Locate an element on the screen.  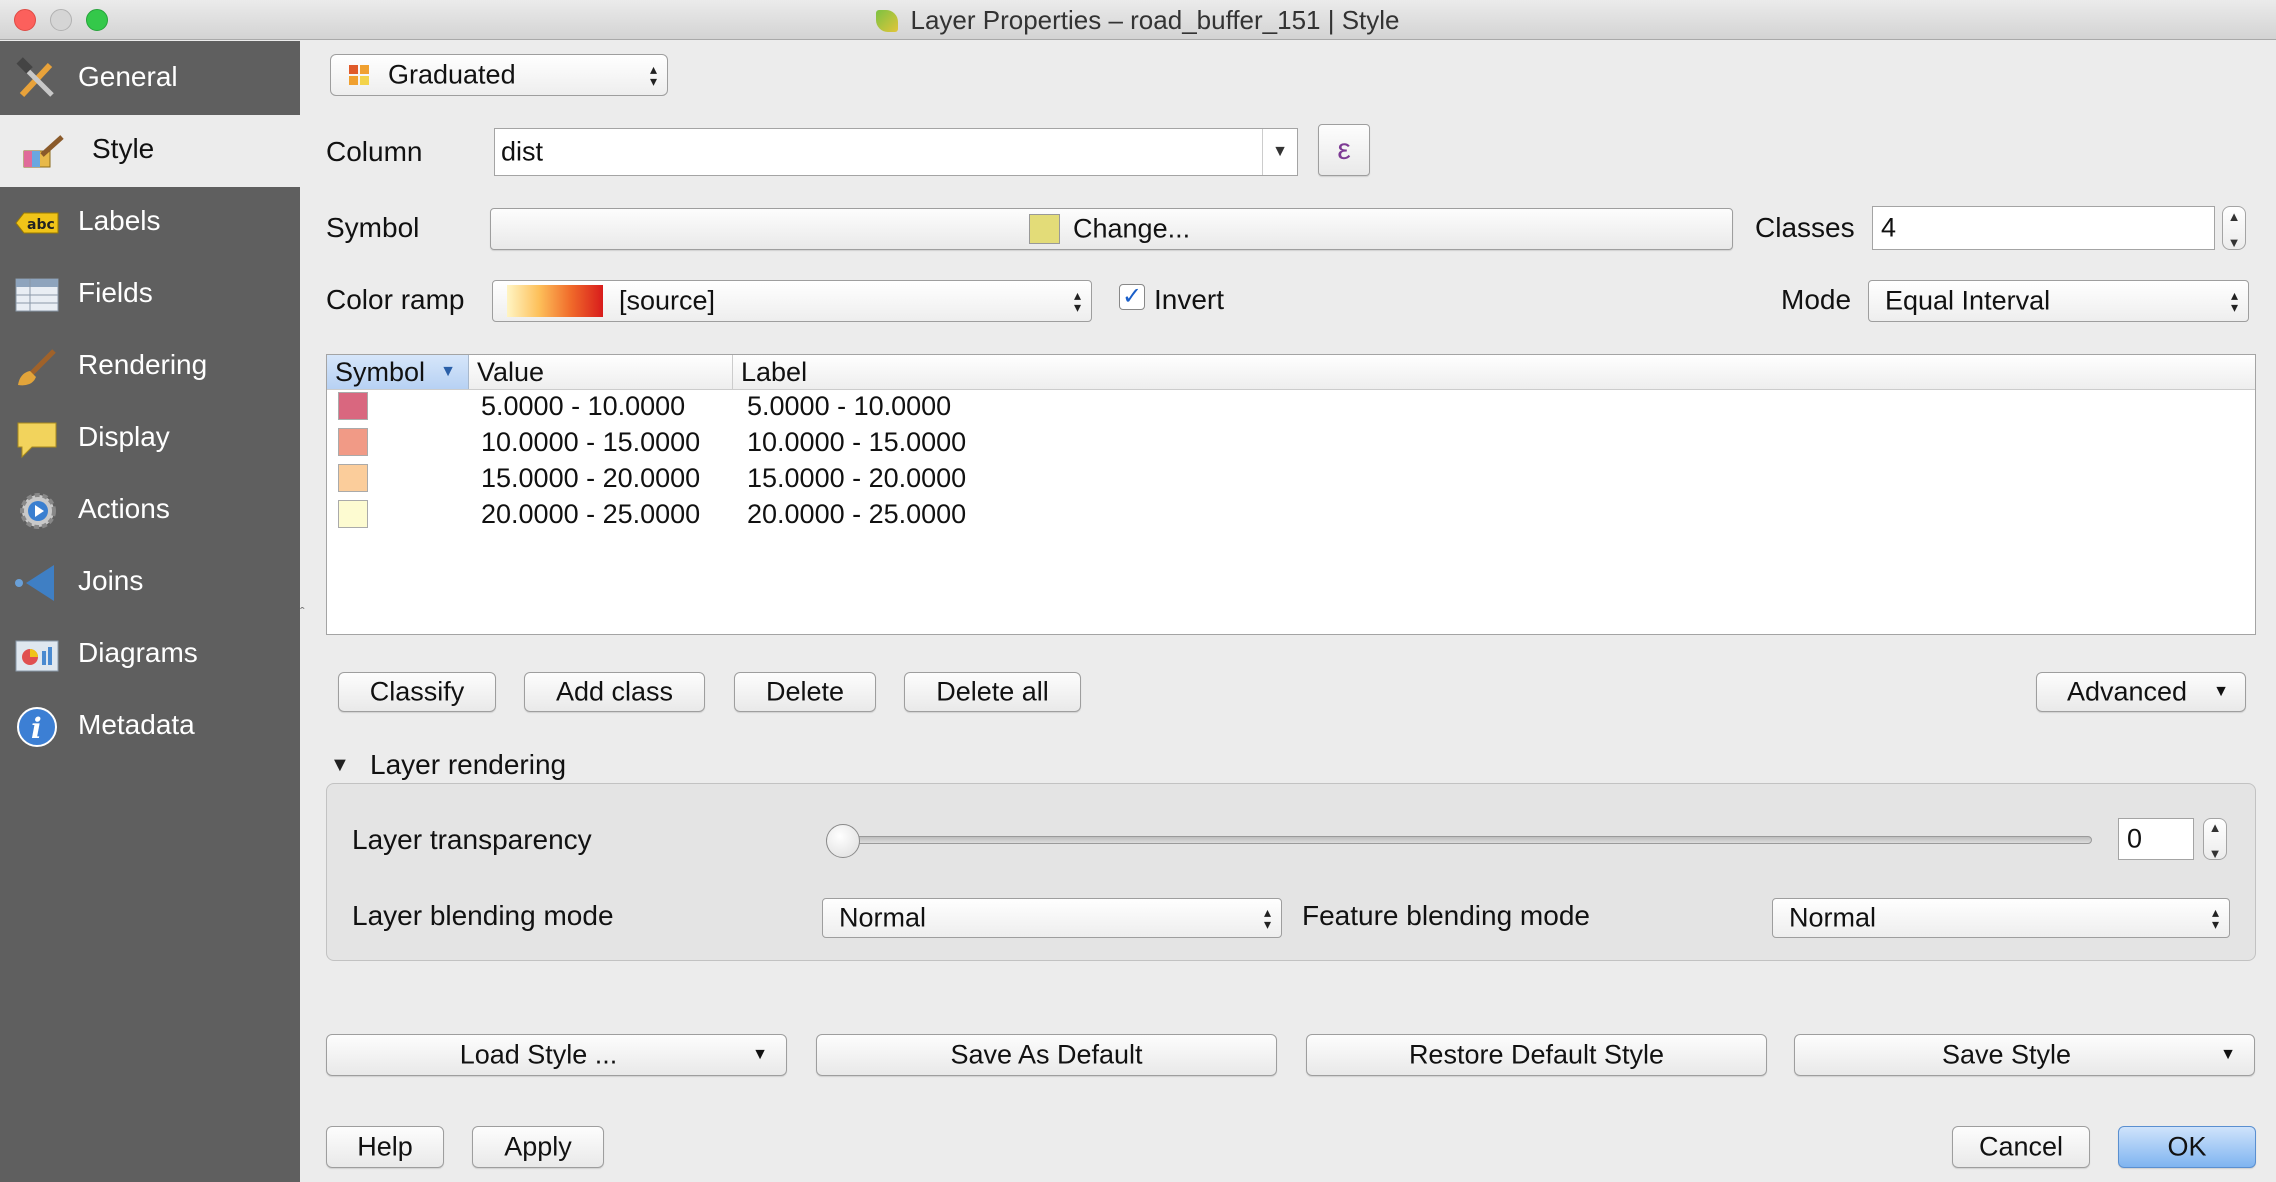
sidebar-item-actions: Actions is located at coordinates (150, 511).